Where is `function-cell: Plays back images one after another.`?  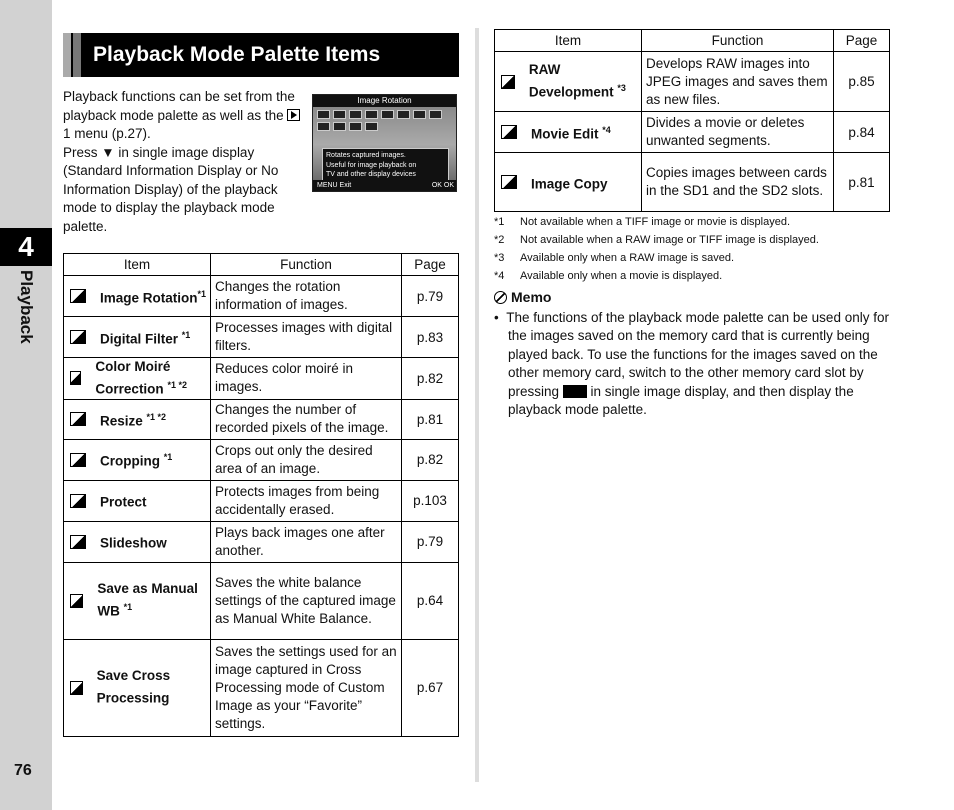 function-cell: Plays back images one after another. is located at coordinates (306, 541).